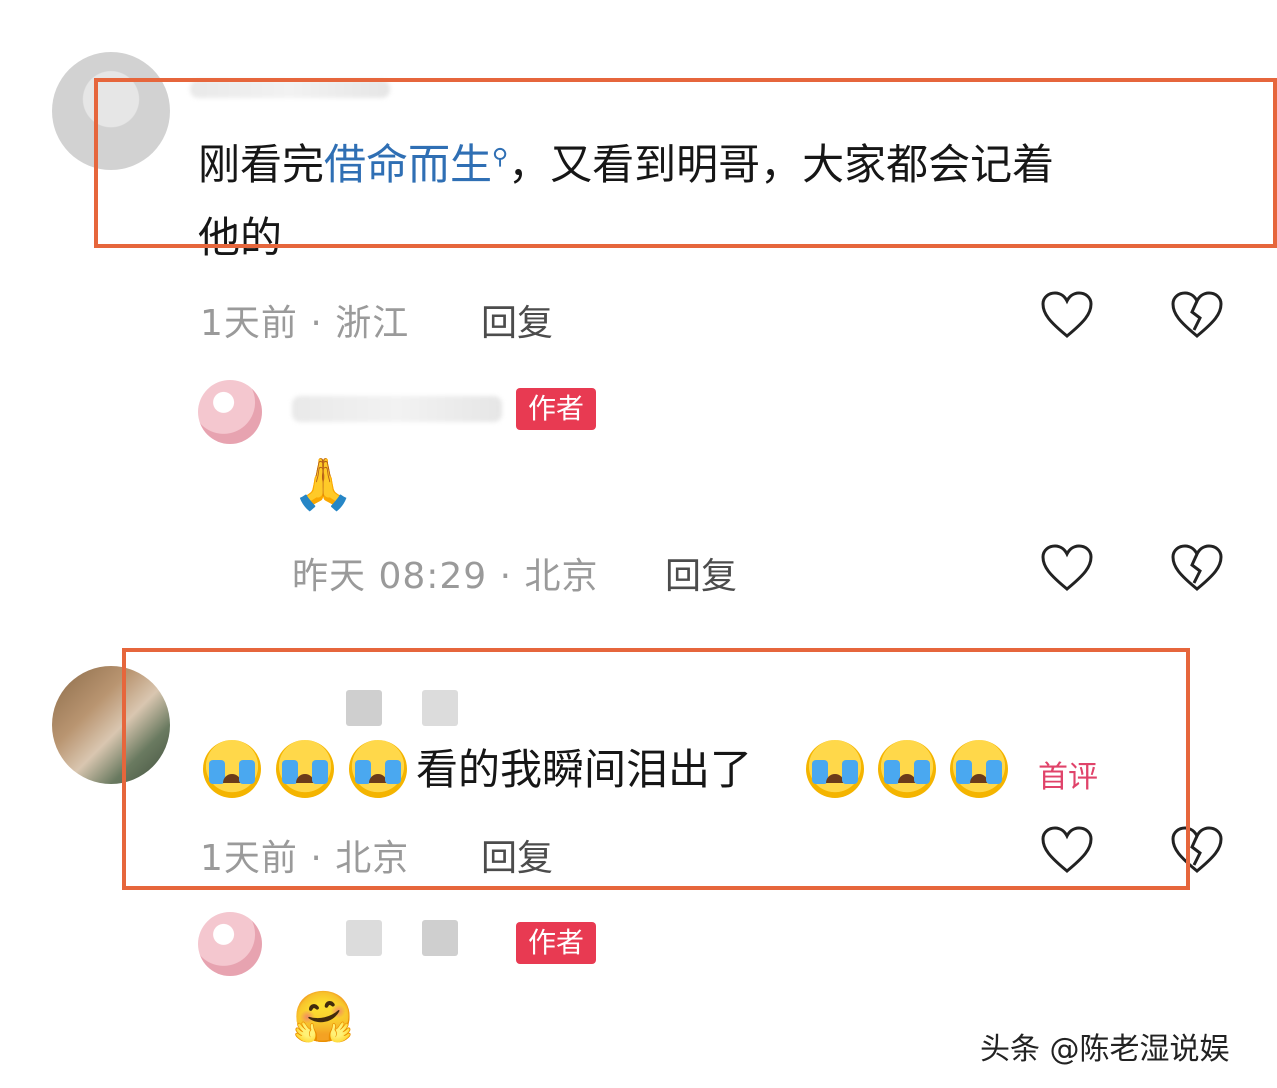 The width and height of the screenshot is (1277, 1088). What do you see at coordinates (323, 1017) in the screenshot?
I see `hug-emoji: 🤗` at bounding box center [323, 1017].